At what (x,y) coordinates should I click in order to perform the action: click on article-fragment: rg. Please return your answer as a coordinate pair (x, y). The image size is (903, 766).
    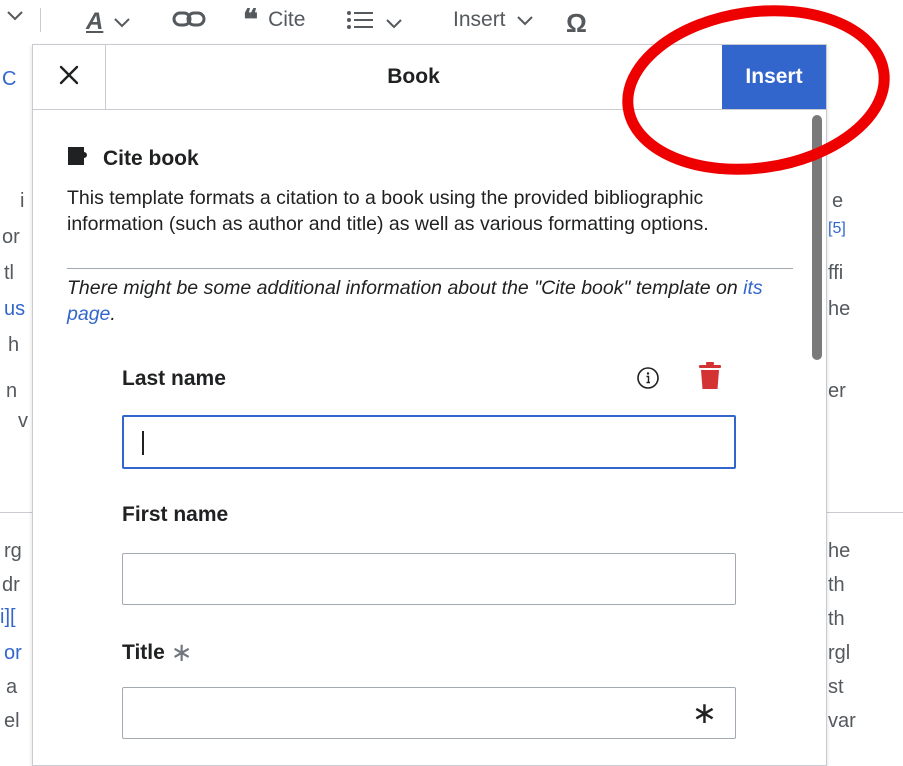
    Looking at the image, I should click on (13, 551).